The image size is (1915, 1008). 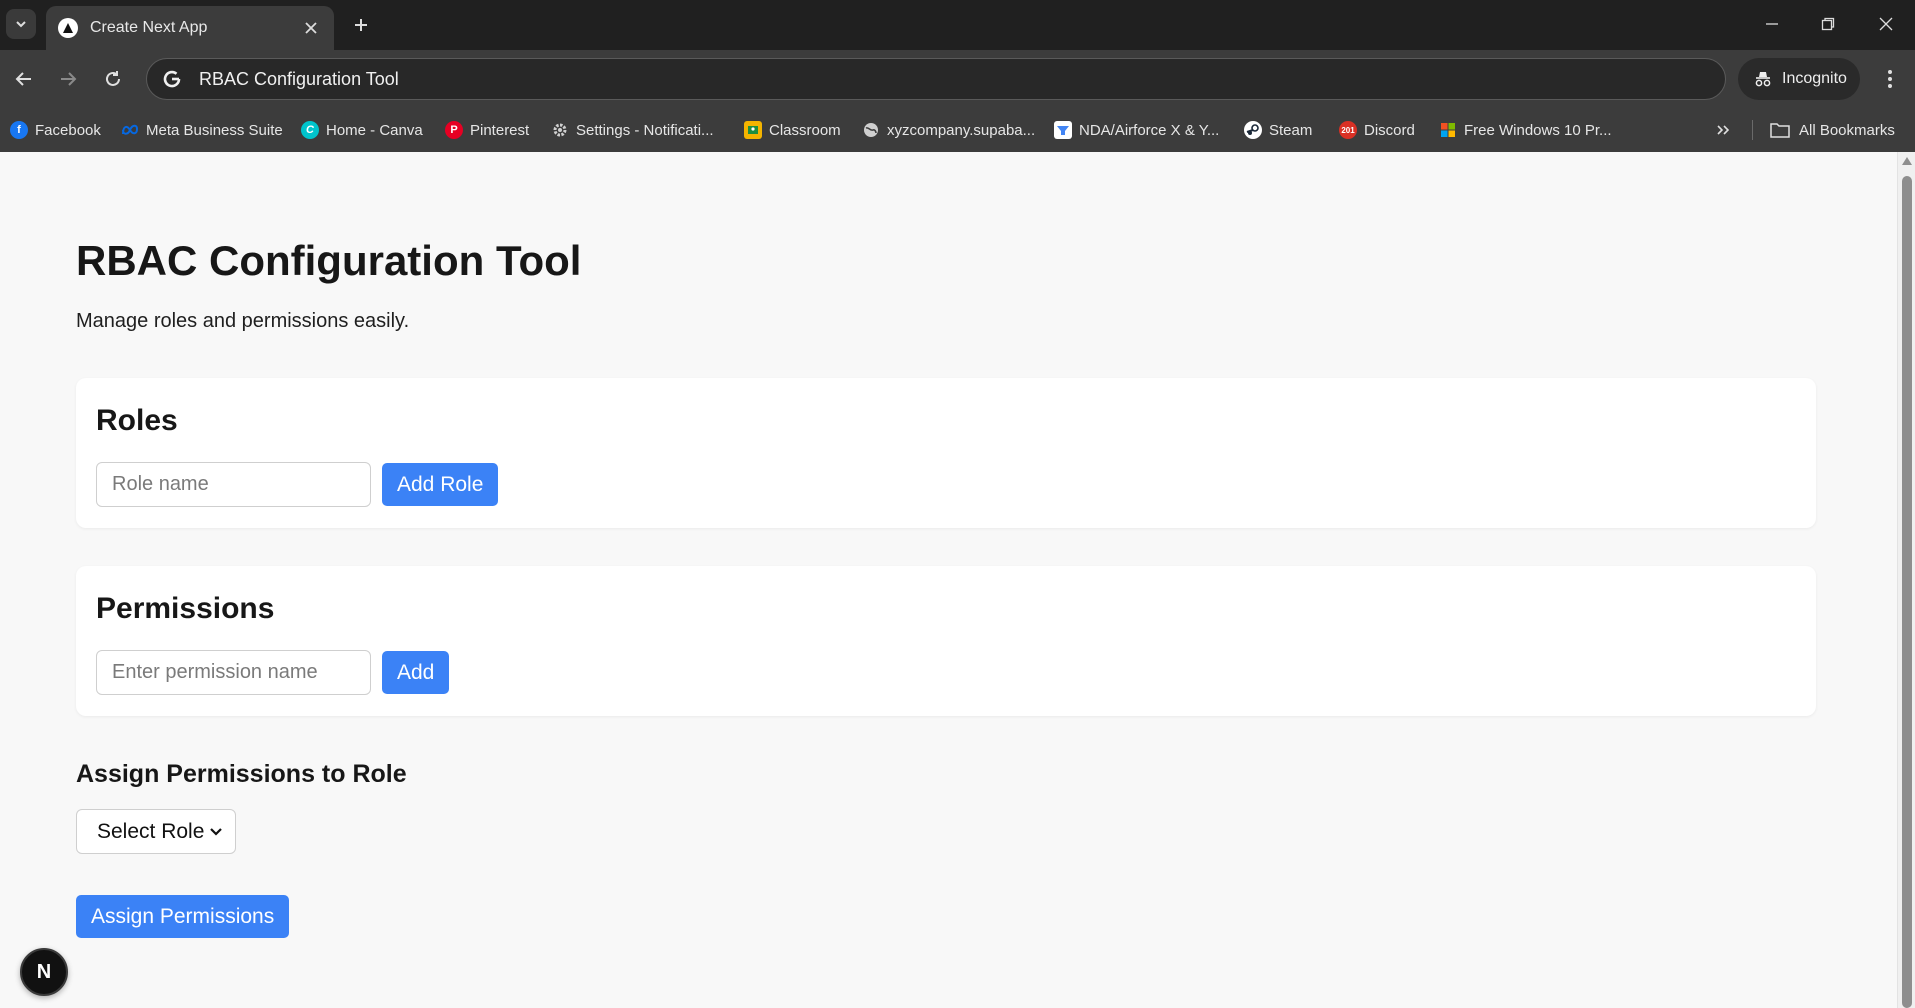 I want to click on all-bookmarks-label: All Bookmarks, so click(x=1847, y=130).